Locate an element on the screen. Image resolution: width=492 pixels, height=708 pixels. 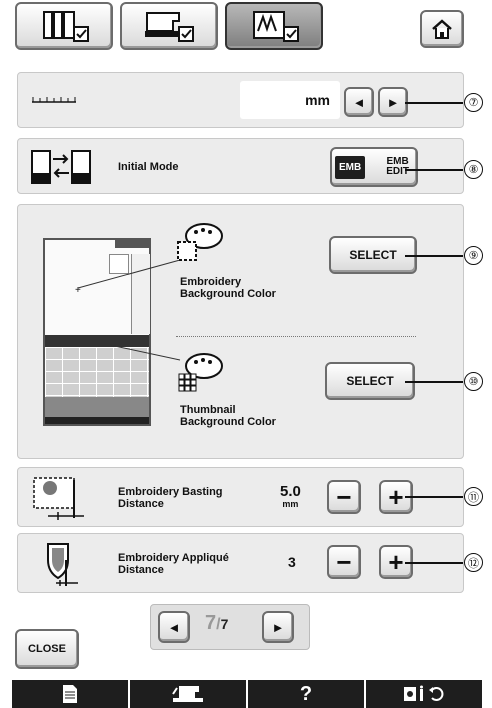
bottom-machine-button is located at coordinates (189, 694).